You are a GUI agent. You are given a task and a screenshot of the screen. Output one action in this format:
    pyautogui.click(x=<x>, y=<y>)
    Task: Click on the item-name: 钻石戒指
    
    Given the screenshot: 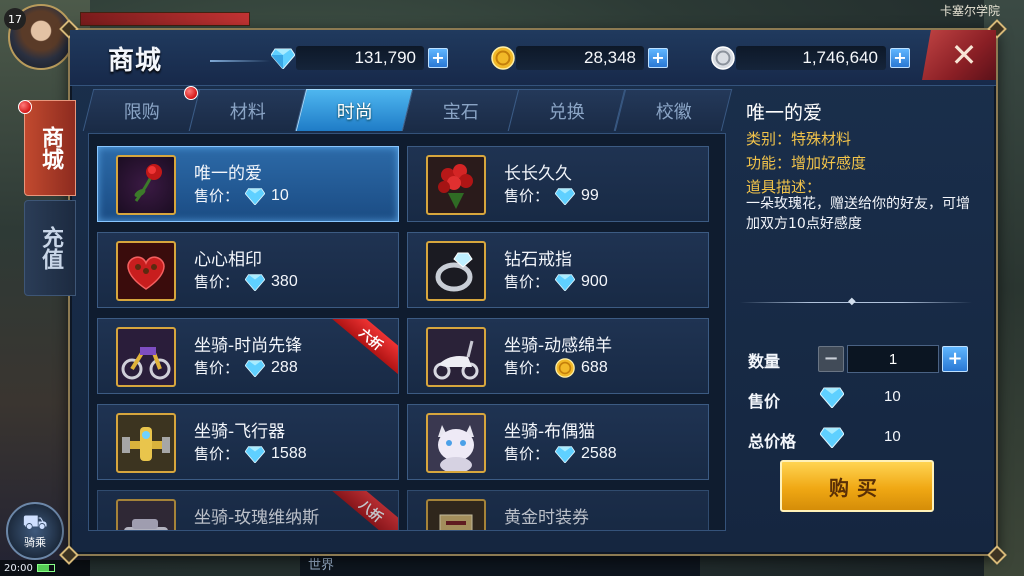 What is the action you would take?
    pyautogui.click(x=538, y=260)
    